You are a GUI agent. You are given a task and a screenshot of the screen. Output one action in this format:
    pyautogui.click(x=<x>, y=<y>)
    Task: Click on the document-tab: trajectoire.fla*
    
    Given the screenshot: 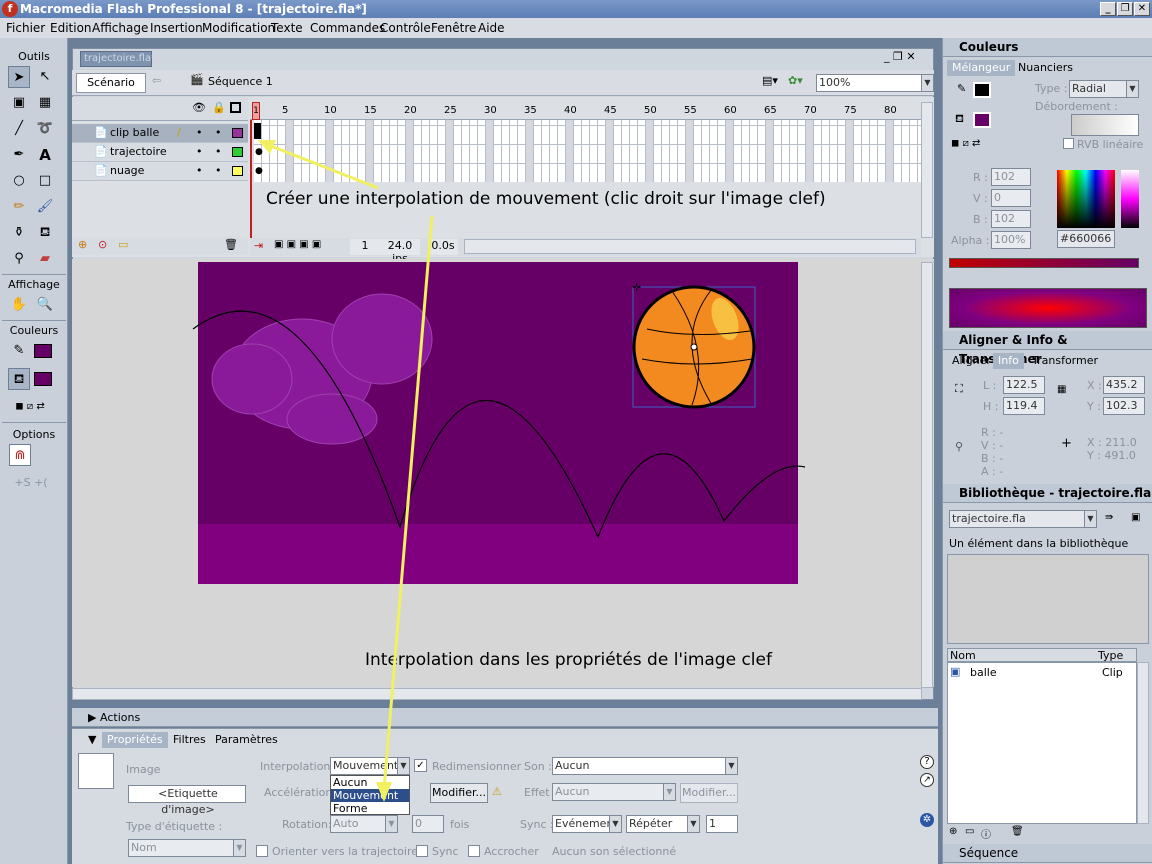 What is the action you would take?
    pyautogui.click(x=118, y=59)
    